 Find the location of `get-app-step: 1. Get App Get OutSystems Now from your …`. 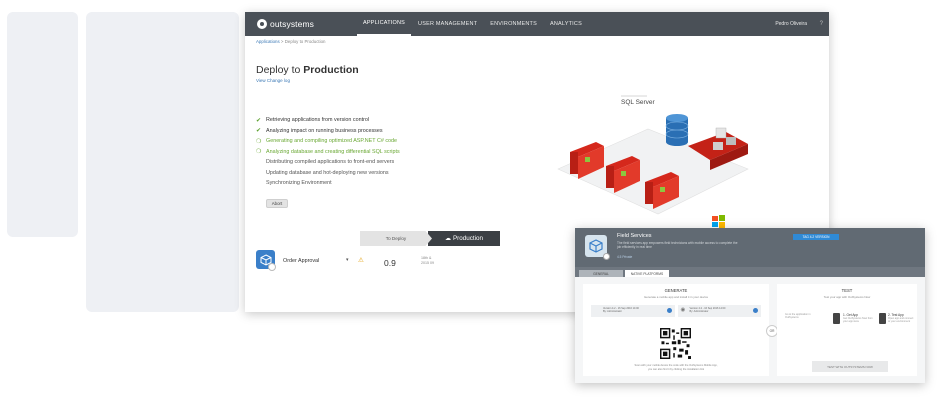

get-app-step: 1. Get App Get OutSystems Now from your … is located at coordinates (859, 318).